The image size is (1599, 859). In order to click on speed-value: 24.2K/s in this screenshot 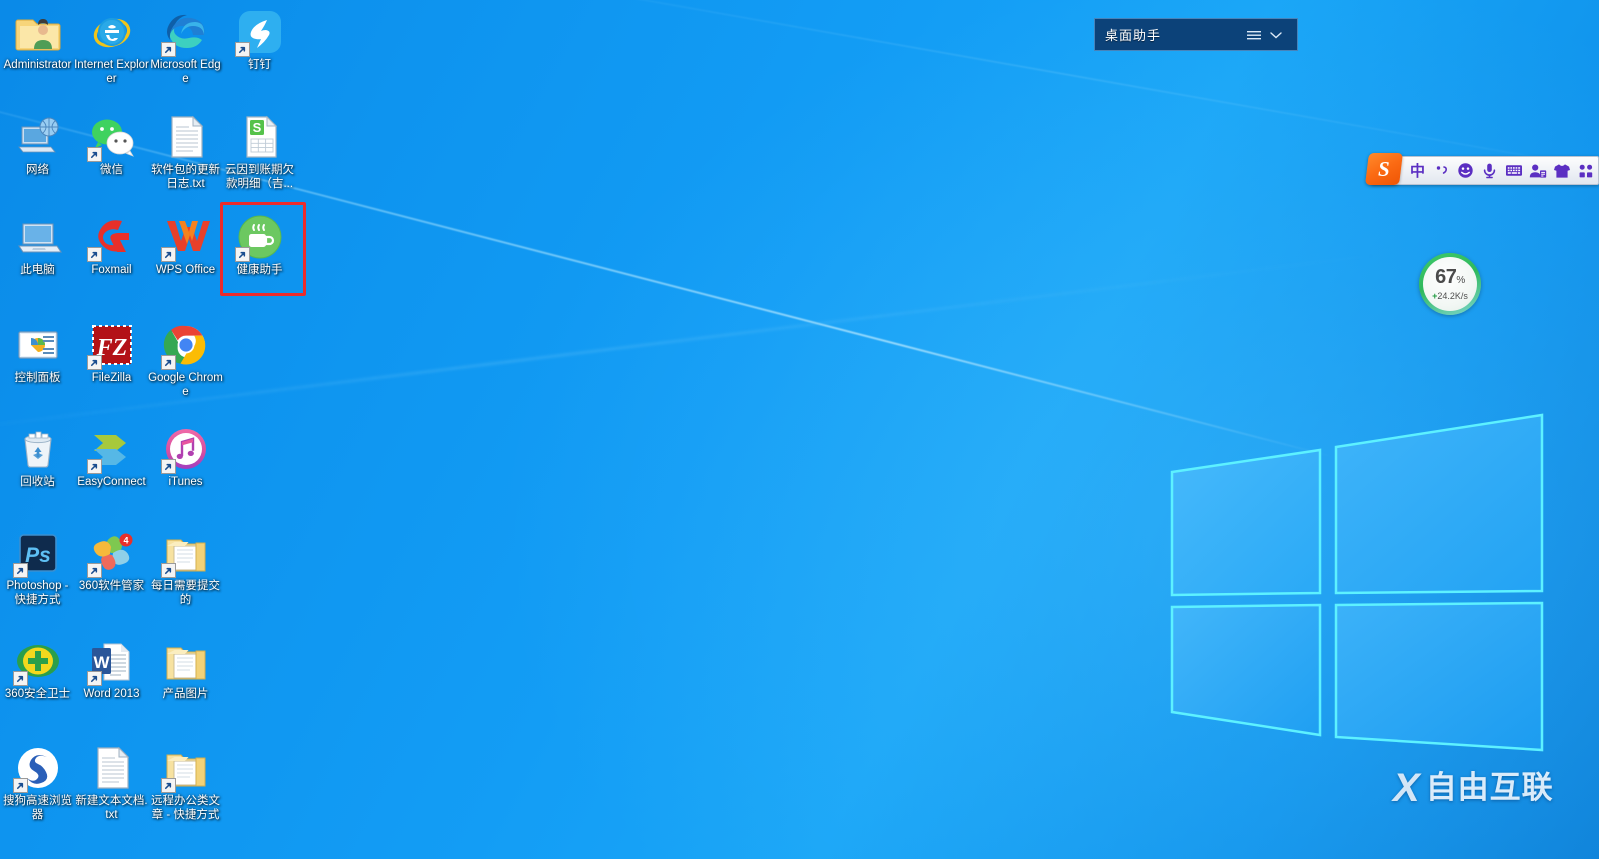, I will do `click(1452, 295)`.